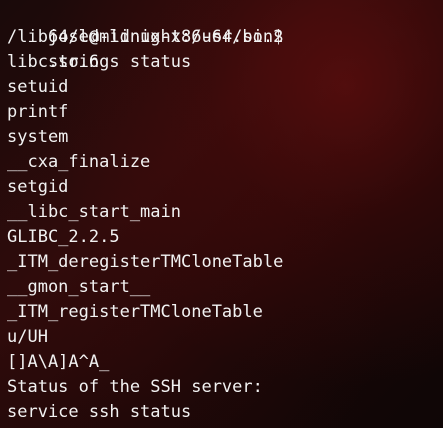  What do you see at coordinates (145, 37) in the screenshot?
I see `output-line: /lib64/ld-linux-x86-64.so.2` at bounding box center [145, 37].